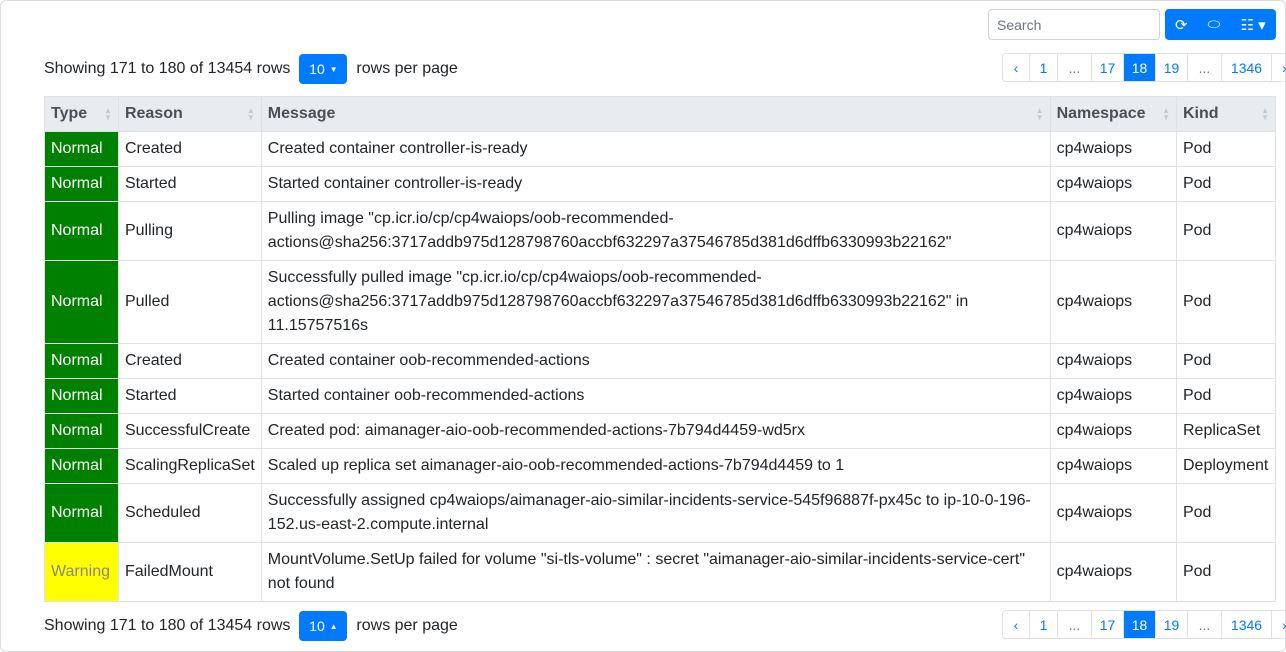 This screenshot has width=1286, height=652. What do you see at coordinates (655, 184) in the screenshot?
I see `cell-message: Started container controller-is-ready` at bounding box center [655, 184].